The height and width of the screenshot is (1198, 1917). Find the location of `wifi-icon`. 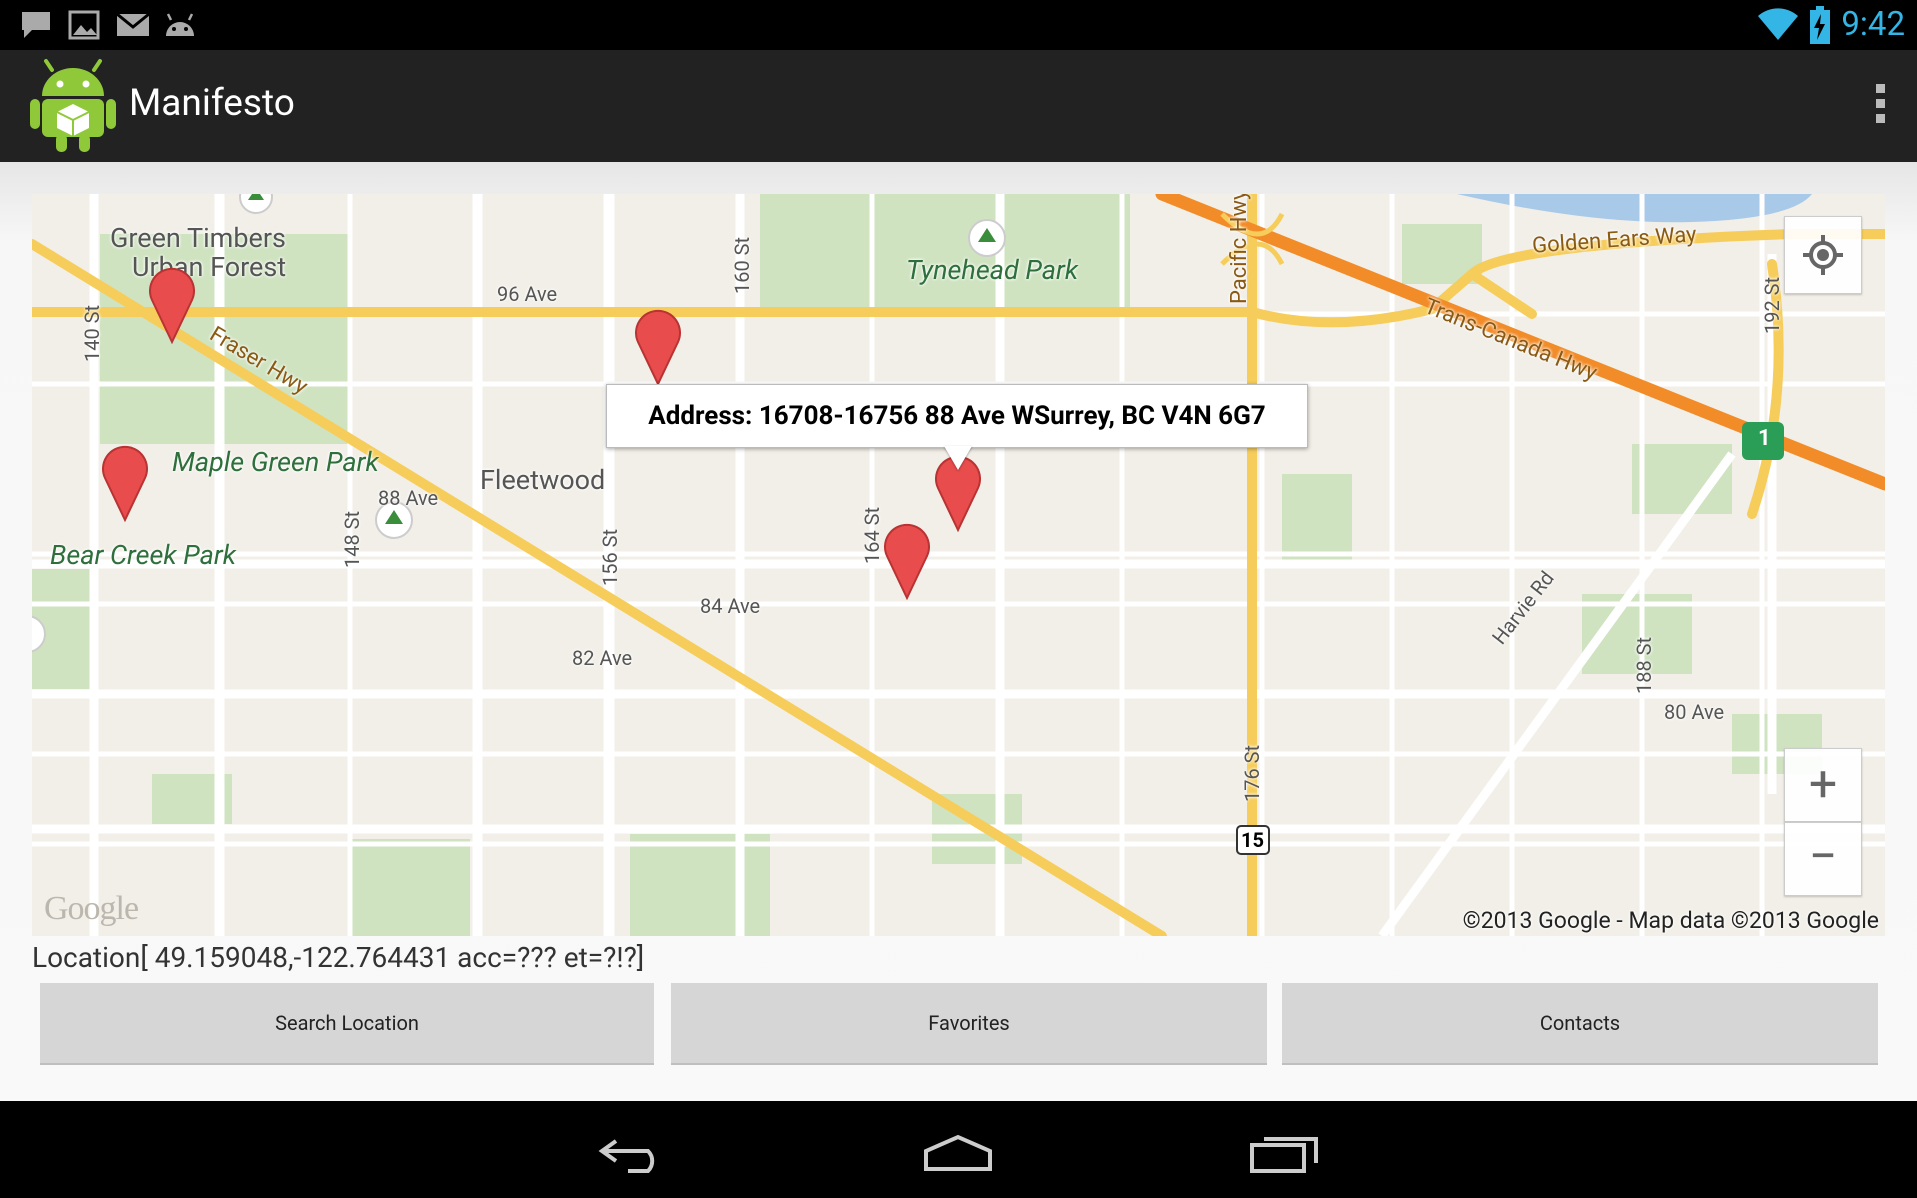

wifi-icon is located at coordinates (1778, 24).